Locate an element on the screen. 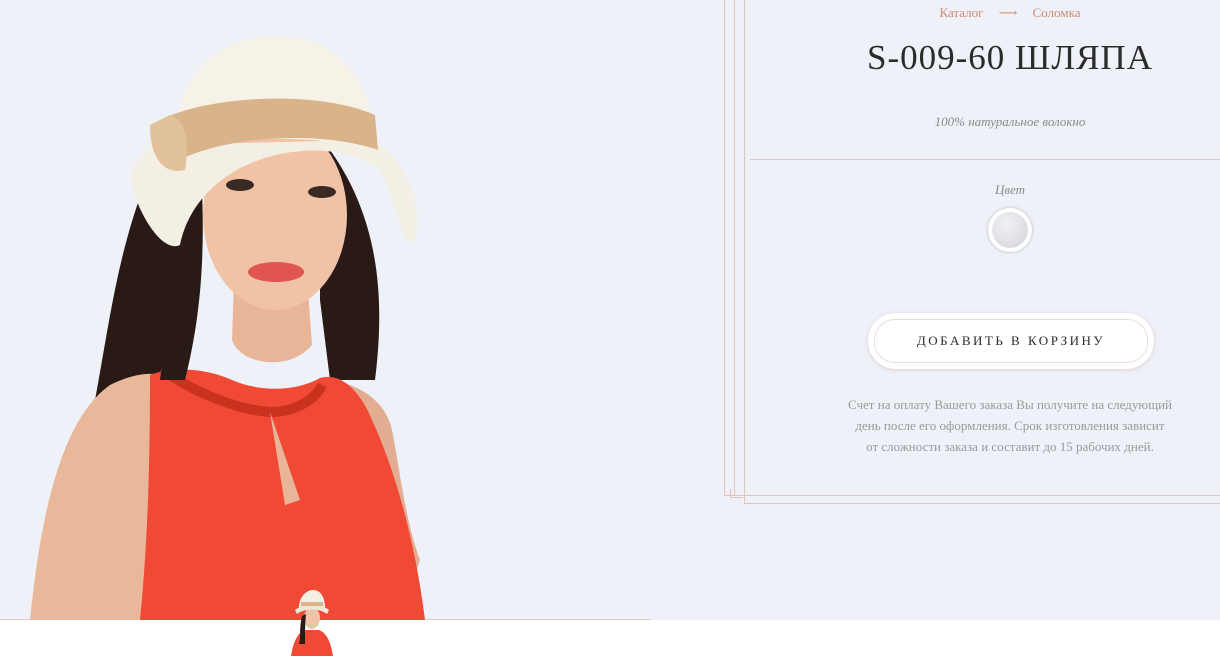 The height and width of the screenshot is (659, 1220). add-to-cart-button: ДОБАВИТЬ В КОРЗИНУ is located at coordinates (1011, 341).